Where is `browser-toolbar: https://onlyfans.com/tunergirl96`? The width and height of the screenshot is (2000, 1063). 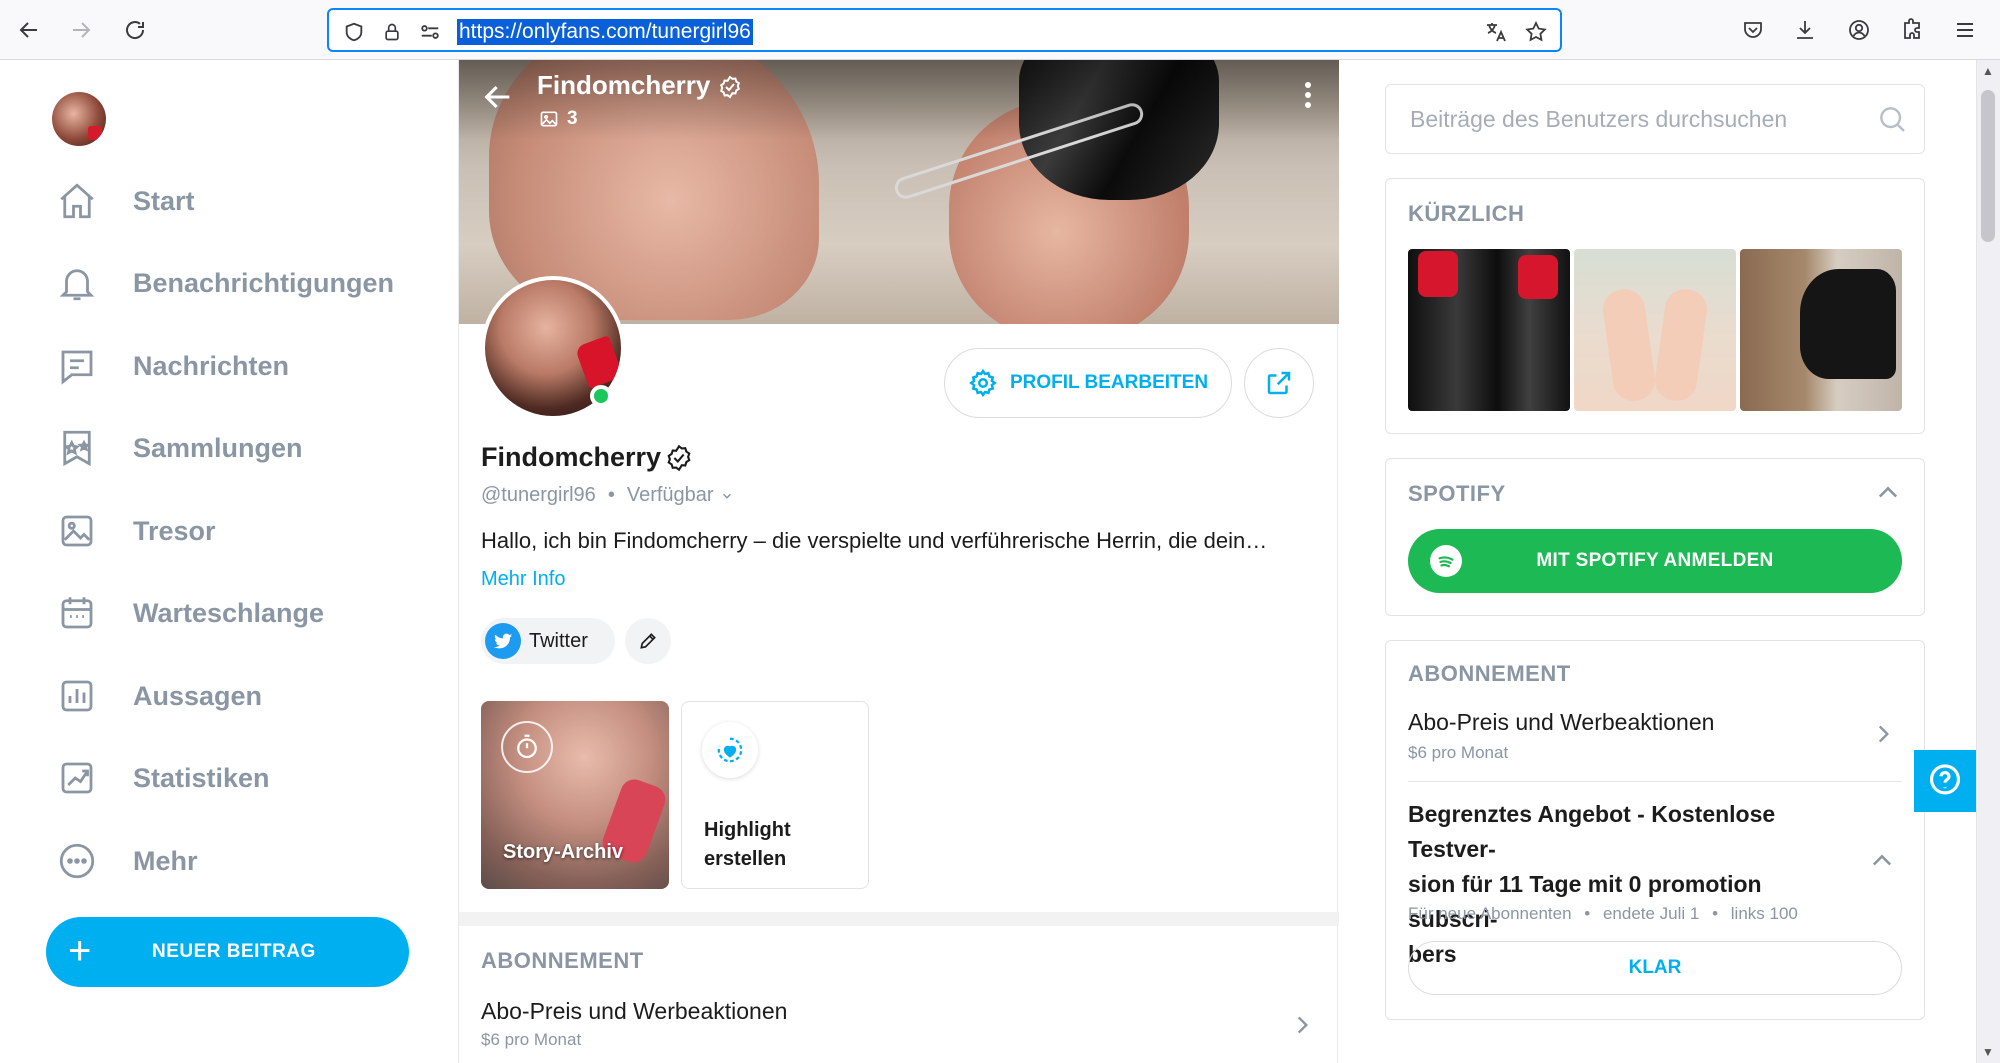
browser-toolbar: https://onlyfans.com/tunergirl96 is located at coordinates (1000, 30).